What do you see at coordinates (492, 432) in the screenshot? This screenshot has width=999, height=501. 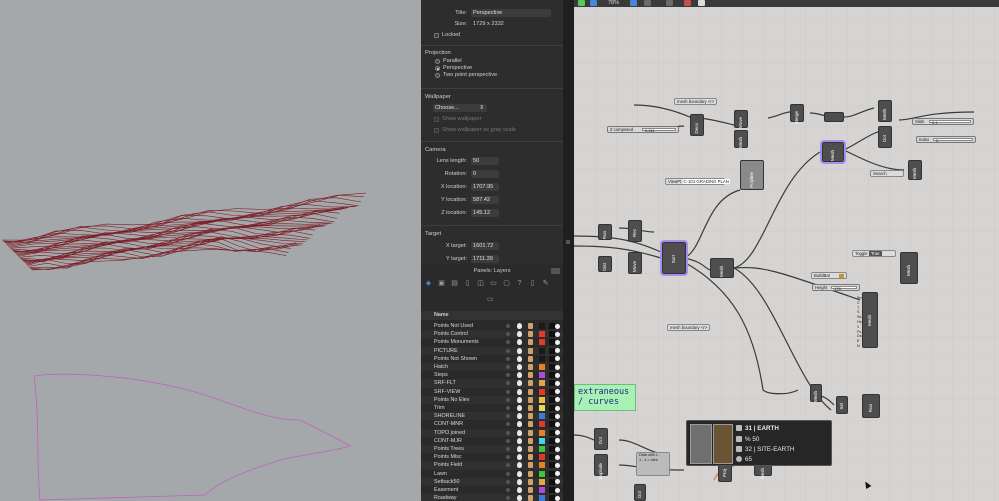 I see `layer-row: TOPO joined` at bounding box center [492, 432].